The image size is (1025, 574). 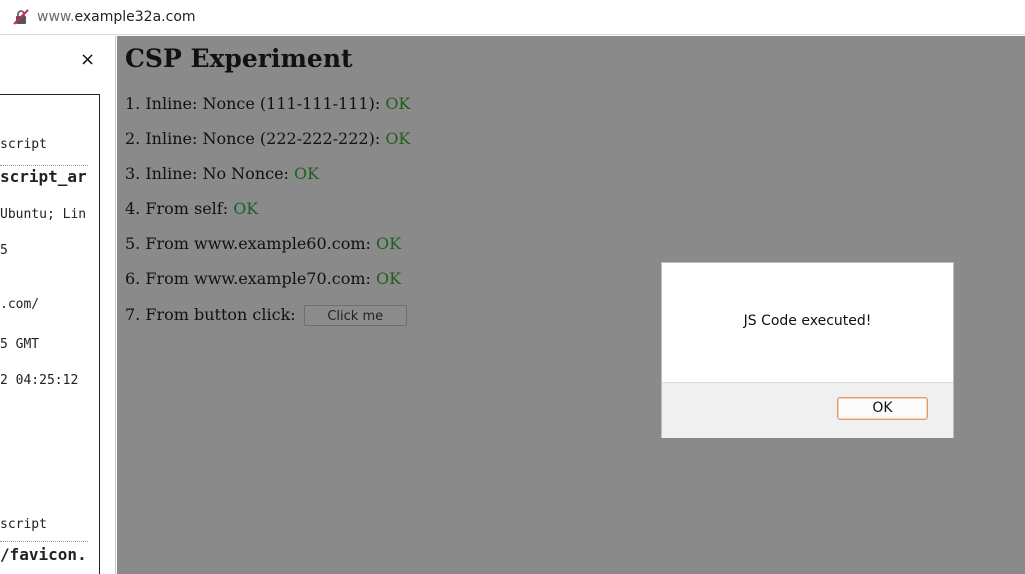 I want to click on url-prefix: www., so click(x=56, y=17).